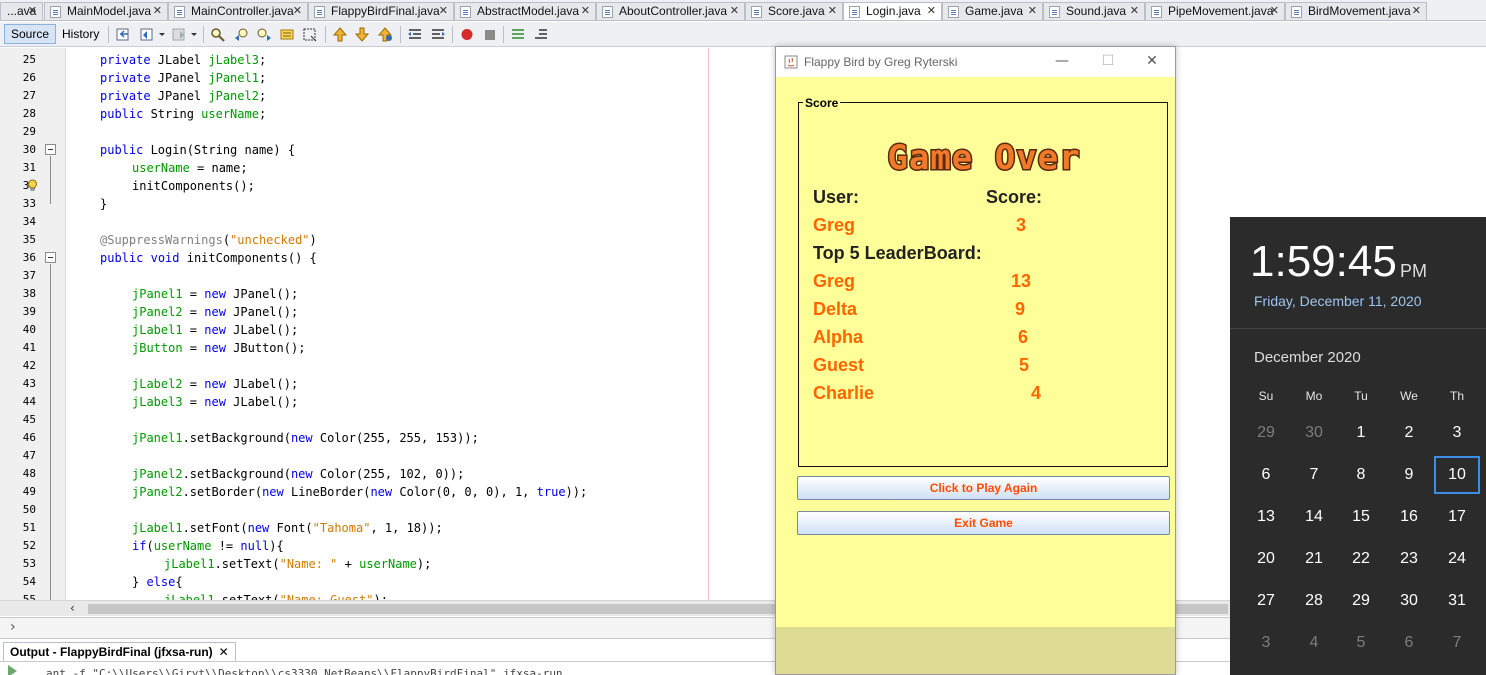 Image resolution: width=1486 pixels, height=675 pixels. What do you see at coordinates (525, 11) in the screenshot?
I see `editor-tab: AbstractModel.java ✕` at bounding box center [525, 11].